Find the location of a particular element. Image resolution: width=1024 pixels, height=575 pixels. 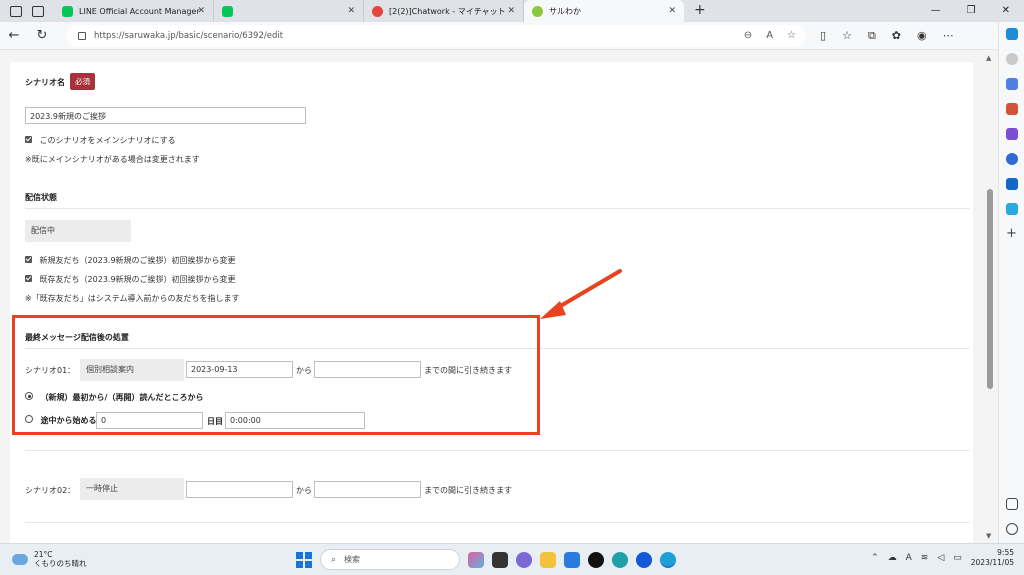

microsoft365-icon is located at coordinates (1011, 159).